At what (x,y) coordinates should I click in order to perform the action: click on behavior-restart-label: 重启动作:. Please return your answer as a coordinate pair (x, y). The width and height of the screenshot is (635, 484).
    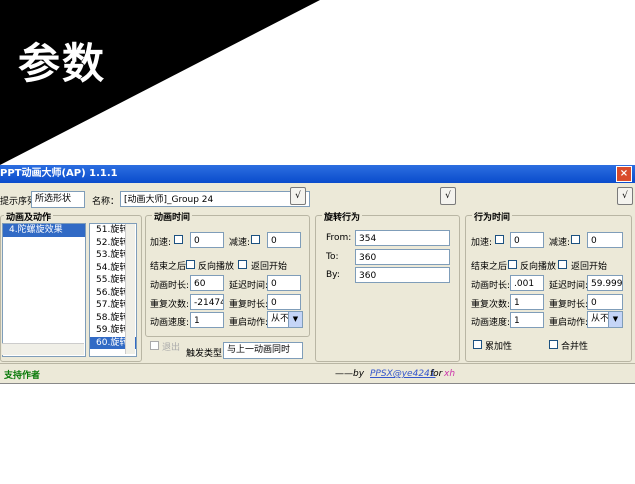
    Looking at the image, I should click on (569, 323).